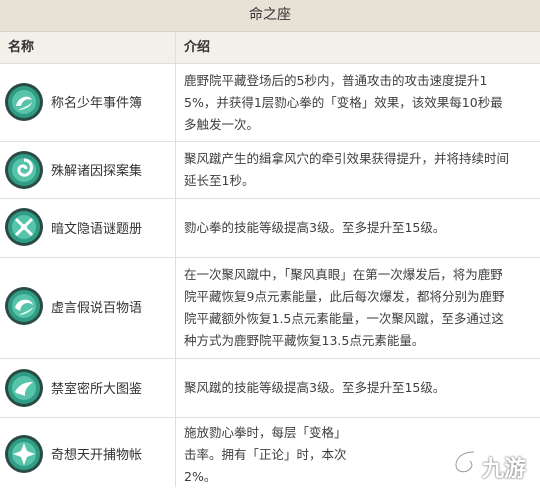  What do you see at coordinates (97, 389) in the screenshot?
I see `constellation-name: 禁室密所大图鉴` at bounding box center [97, 389].